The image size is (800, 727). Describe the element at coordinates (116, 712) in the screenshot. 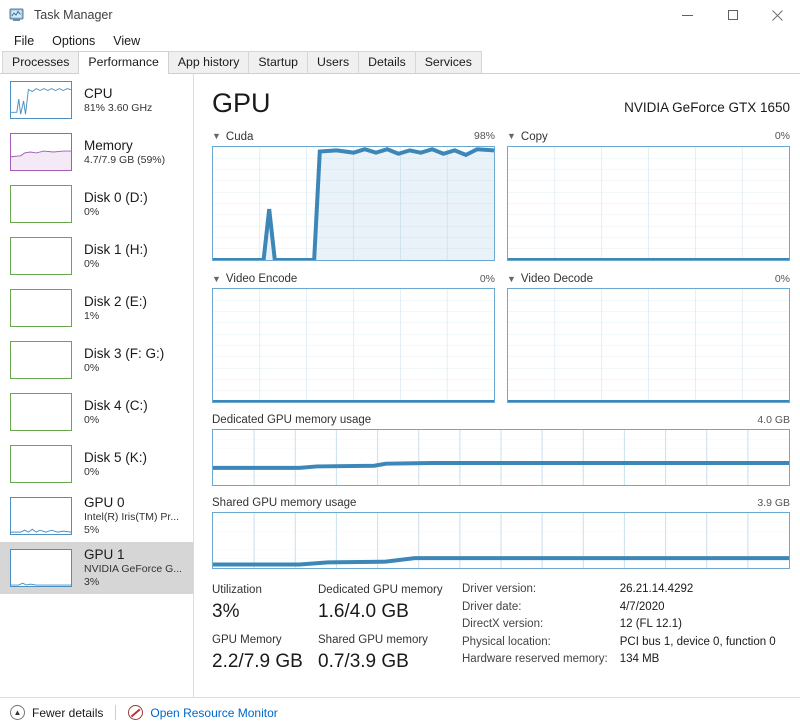

I see `status-divider` at that location.